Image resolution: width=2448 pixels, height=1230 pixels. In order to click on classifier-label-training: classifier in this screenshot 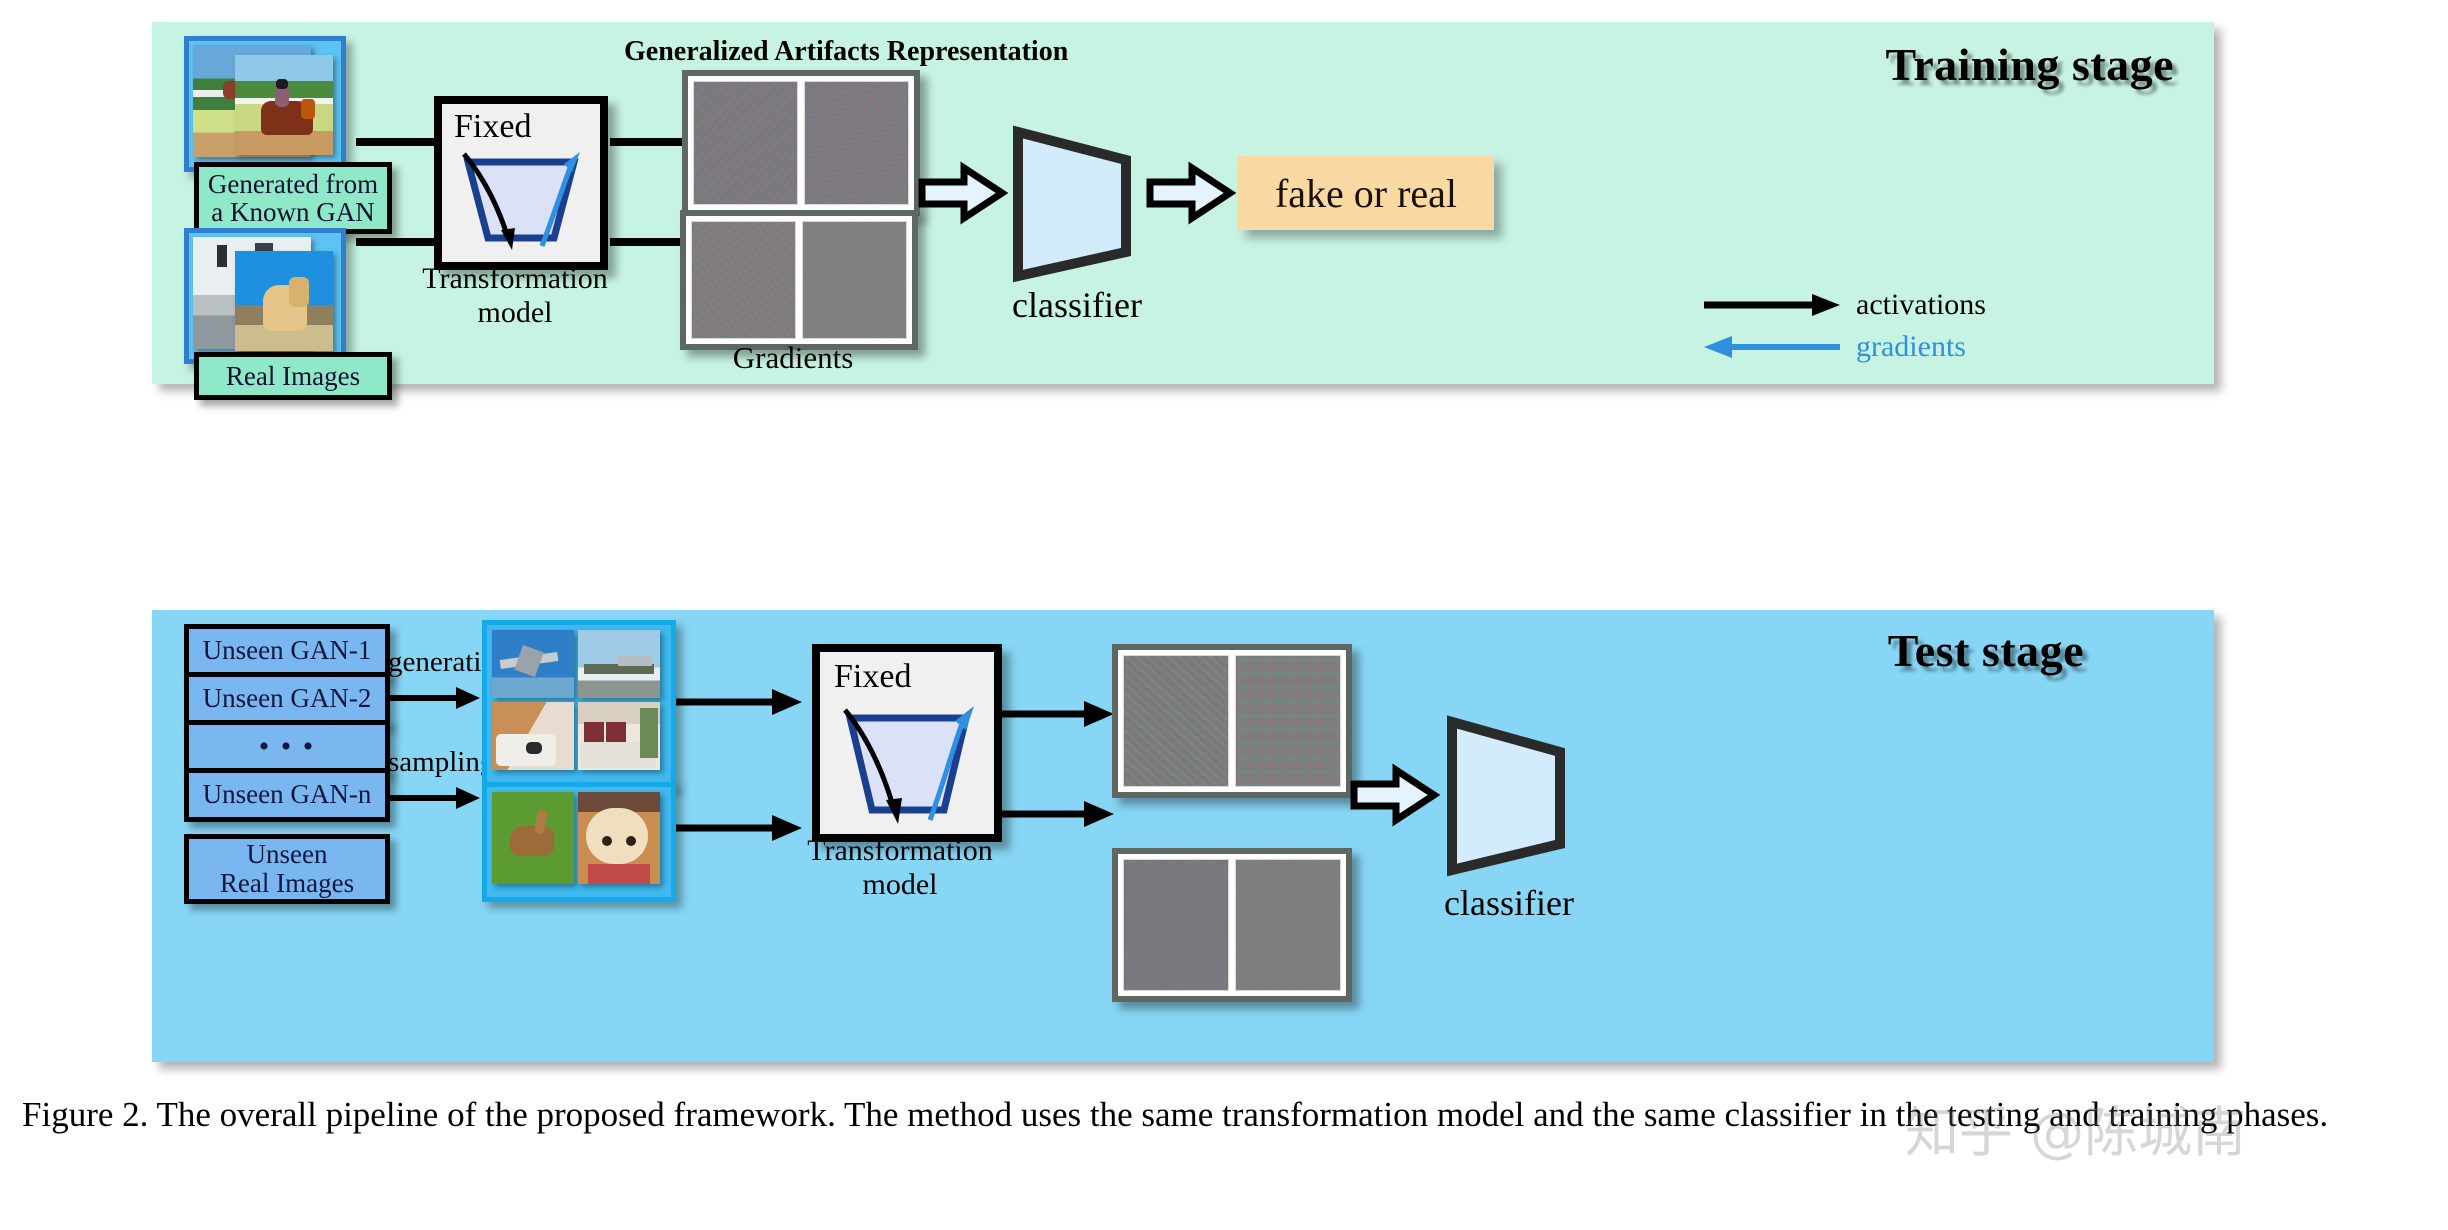, I will do `click(1077, 305)`.